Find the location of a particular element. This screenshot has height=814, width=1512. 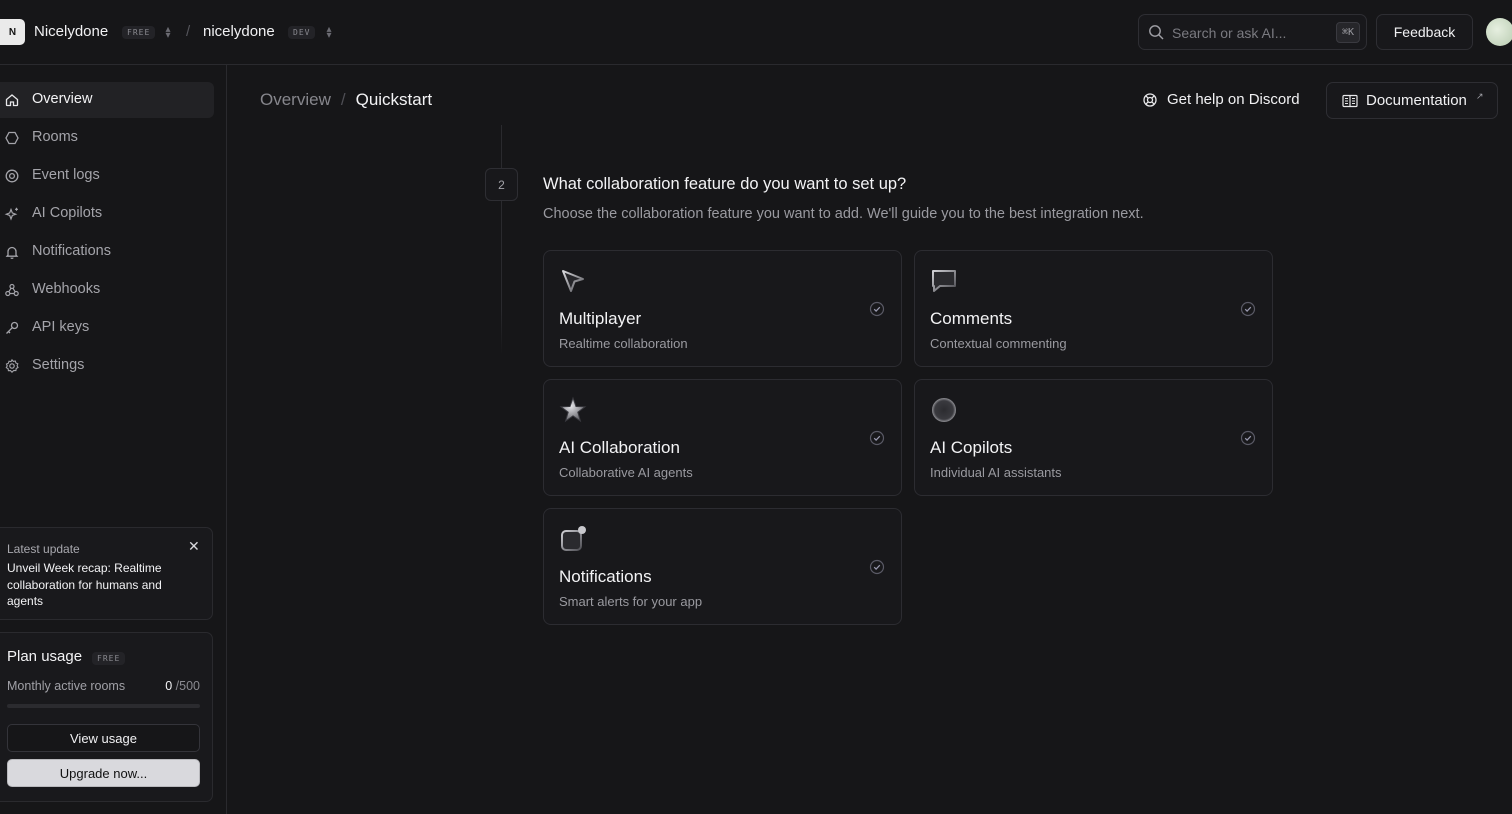

search-box: Search or ask AI... ⌘K is located at coordinates (1252, 32).